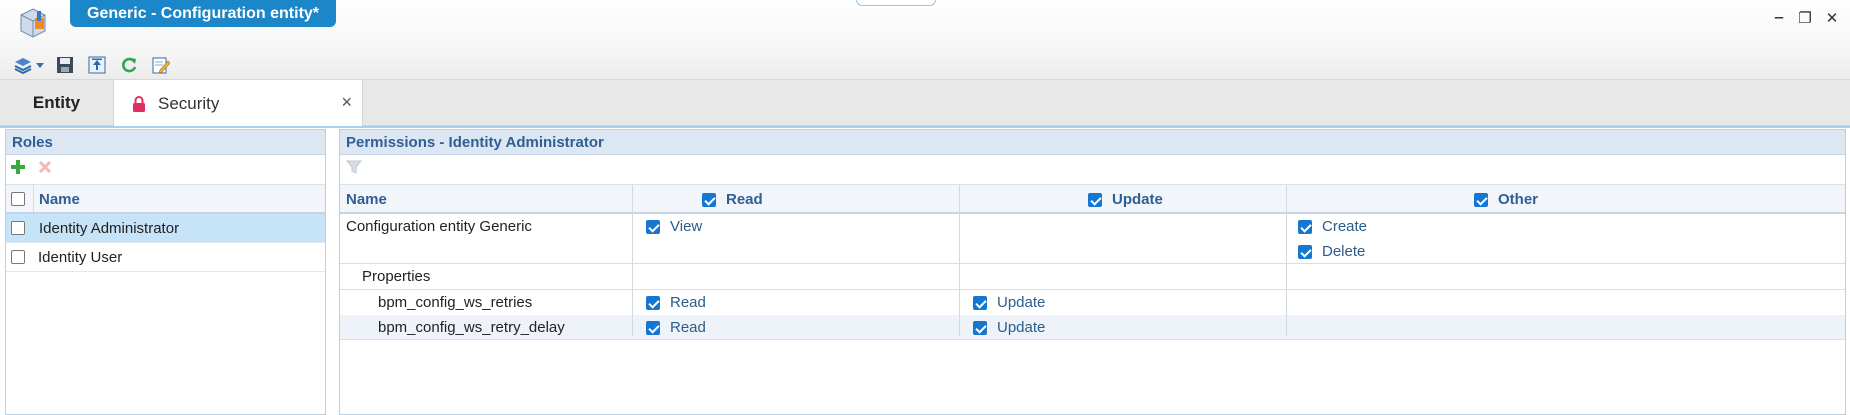  I want to click on permission-name: bpm_config_ws_retries, so click(455, 302).